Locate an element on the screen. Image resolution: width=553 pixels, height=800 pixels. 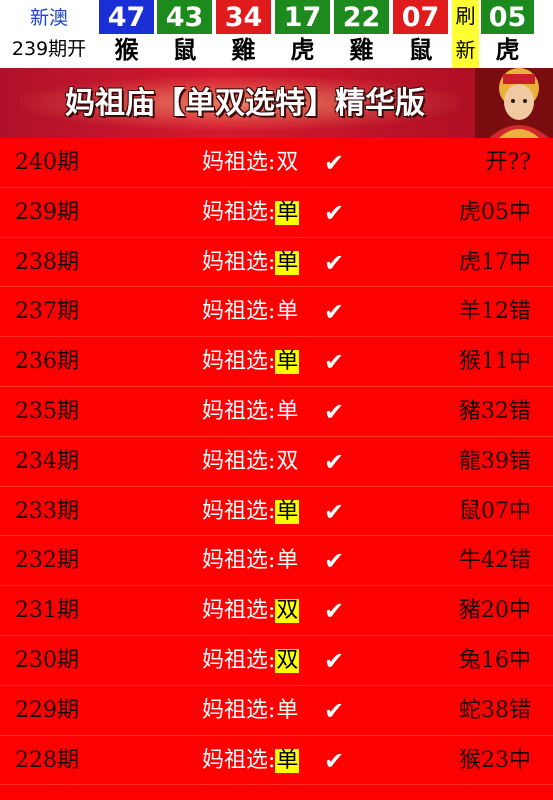
ball-number: 47 is located at coordinates (126, 17).